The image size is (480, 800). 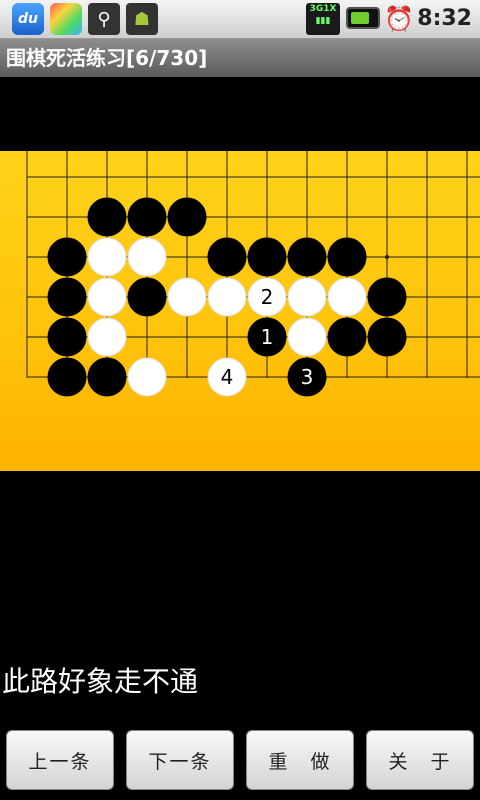 I want to click on move-number-label: 4, so click(x=227, y=377).